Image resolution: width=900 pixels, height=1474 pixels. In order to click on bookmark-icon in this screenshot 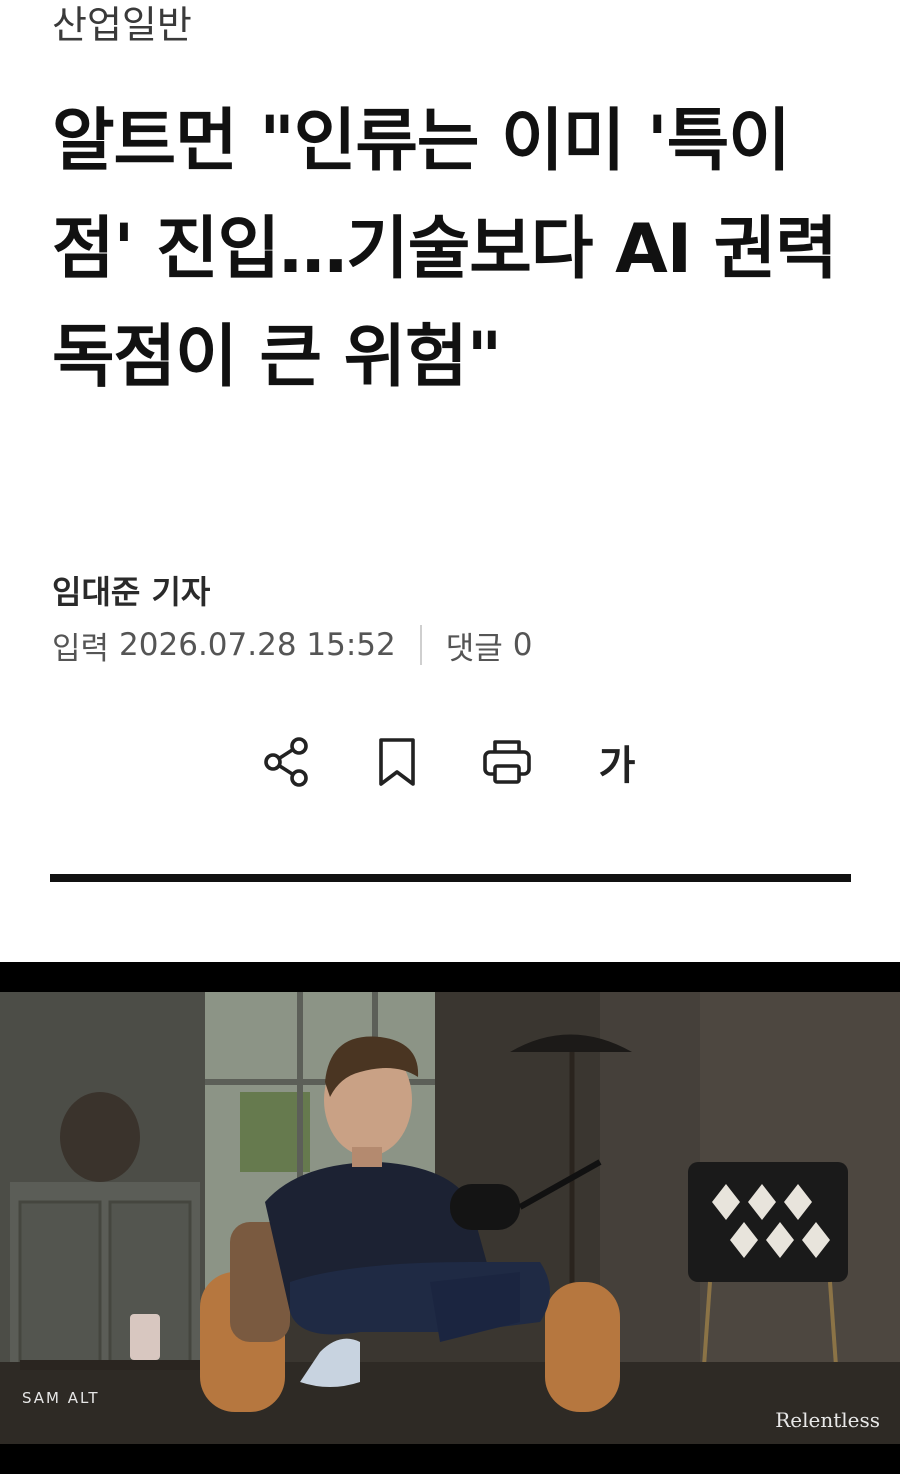, I will do `click(397, 762)`.